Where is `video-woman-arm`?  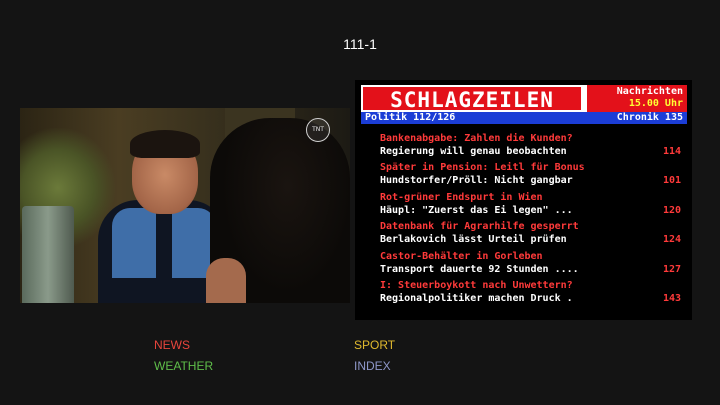 video-woman-arm is located at coordinates (226, 280).